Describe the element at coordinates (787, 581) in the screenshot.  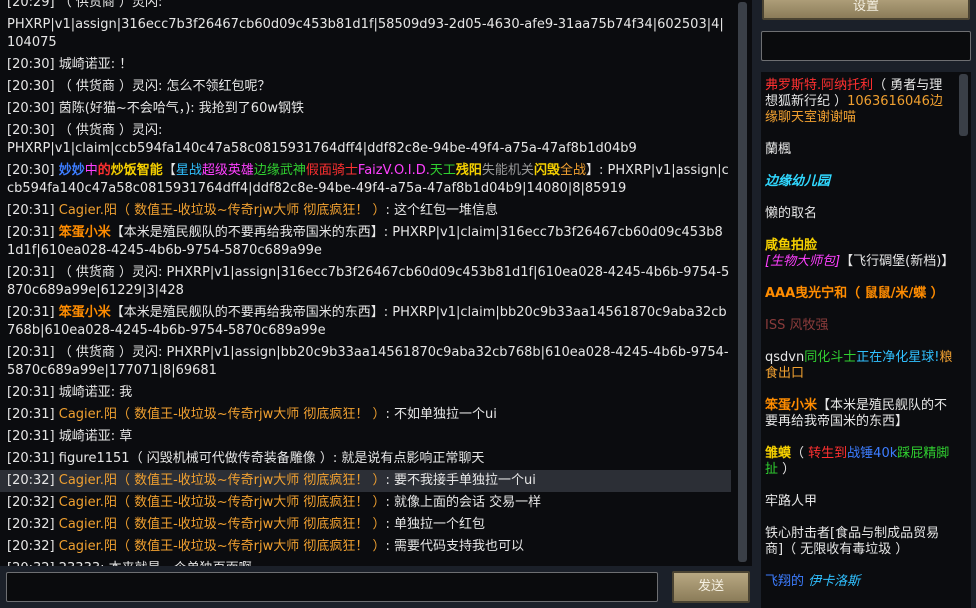
I see `text-segment: 飞翔的` at that location.